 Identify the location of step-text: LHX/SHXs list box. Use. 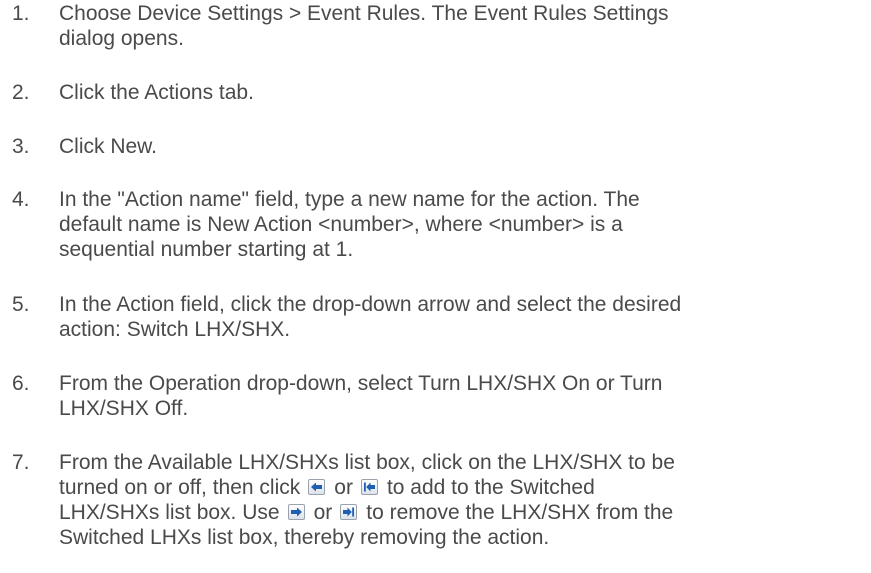
(169, 512).